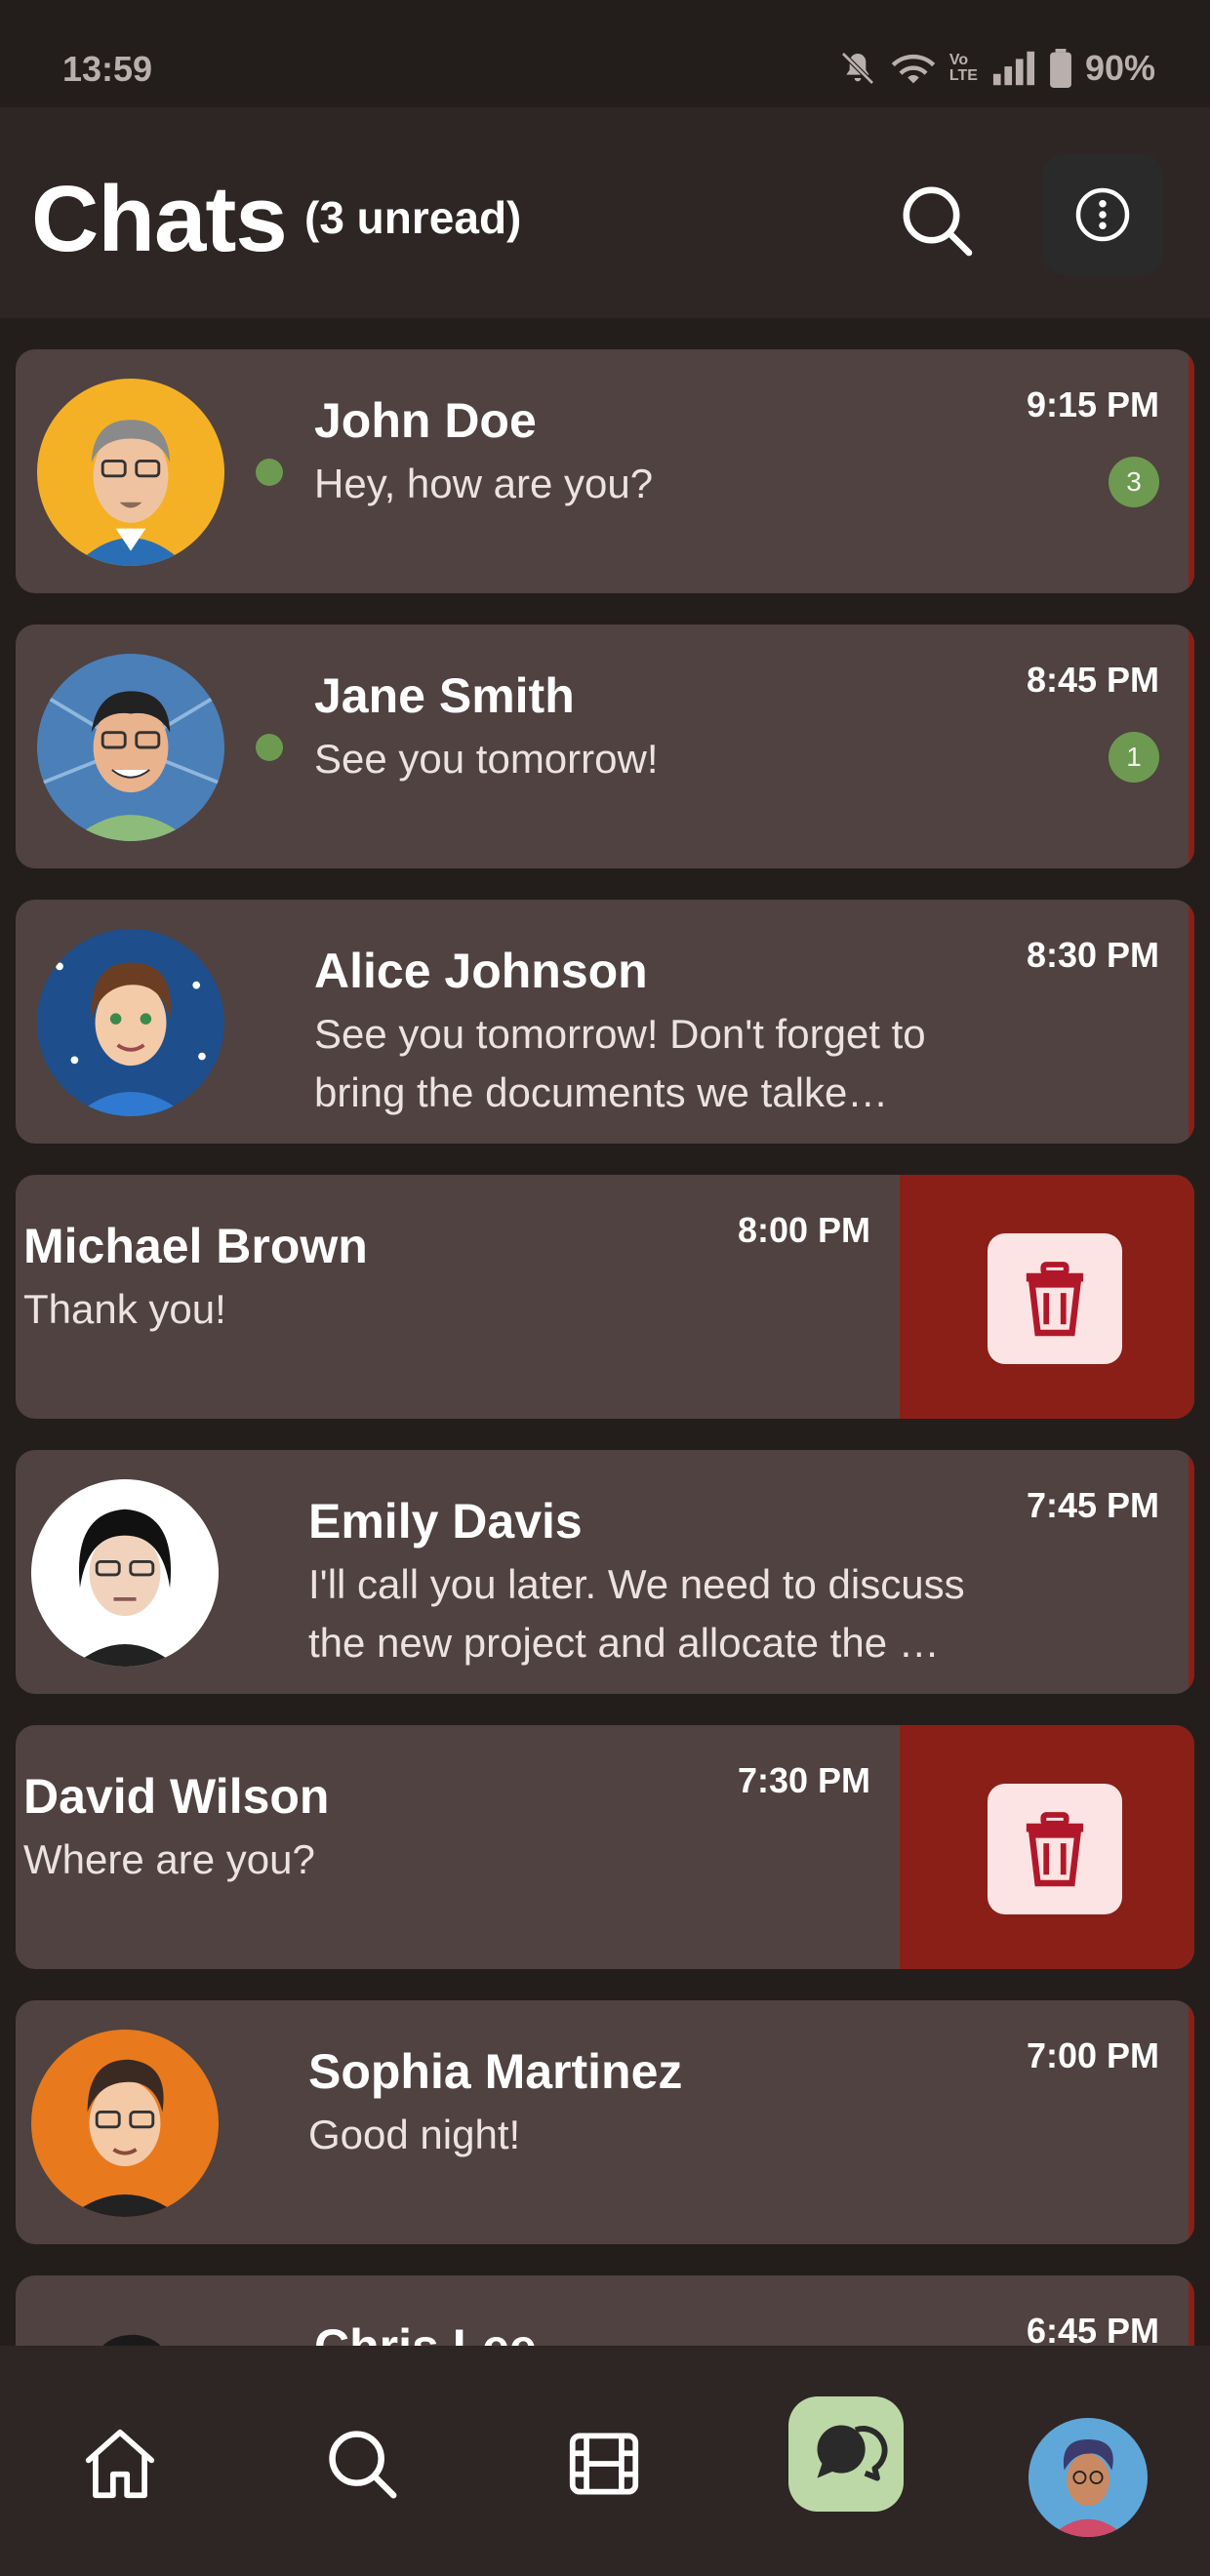 The height and width of the screenshot is (2576, 1210). Describe the element at coordinates (1013, 68) in the screenshot. I see `signal-icon` at that location.